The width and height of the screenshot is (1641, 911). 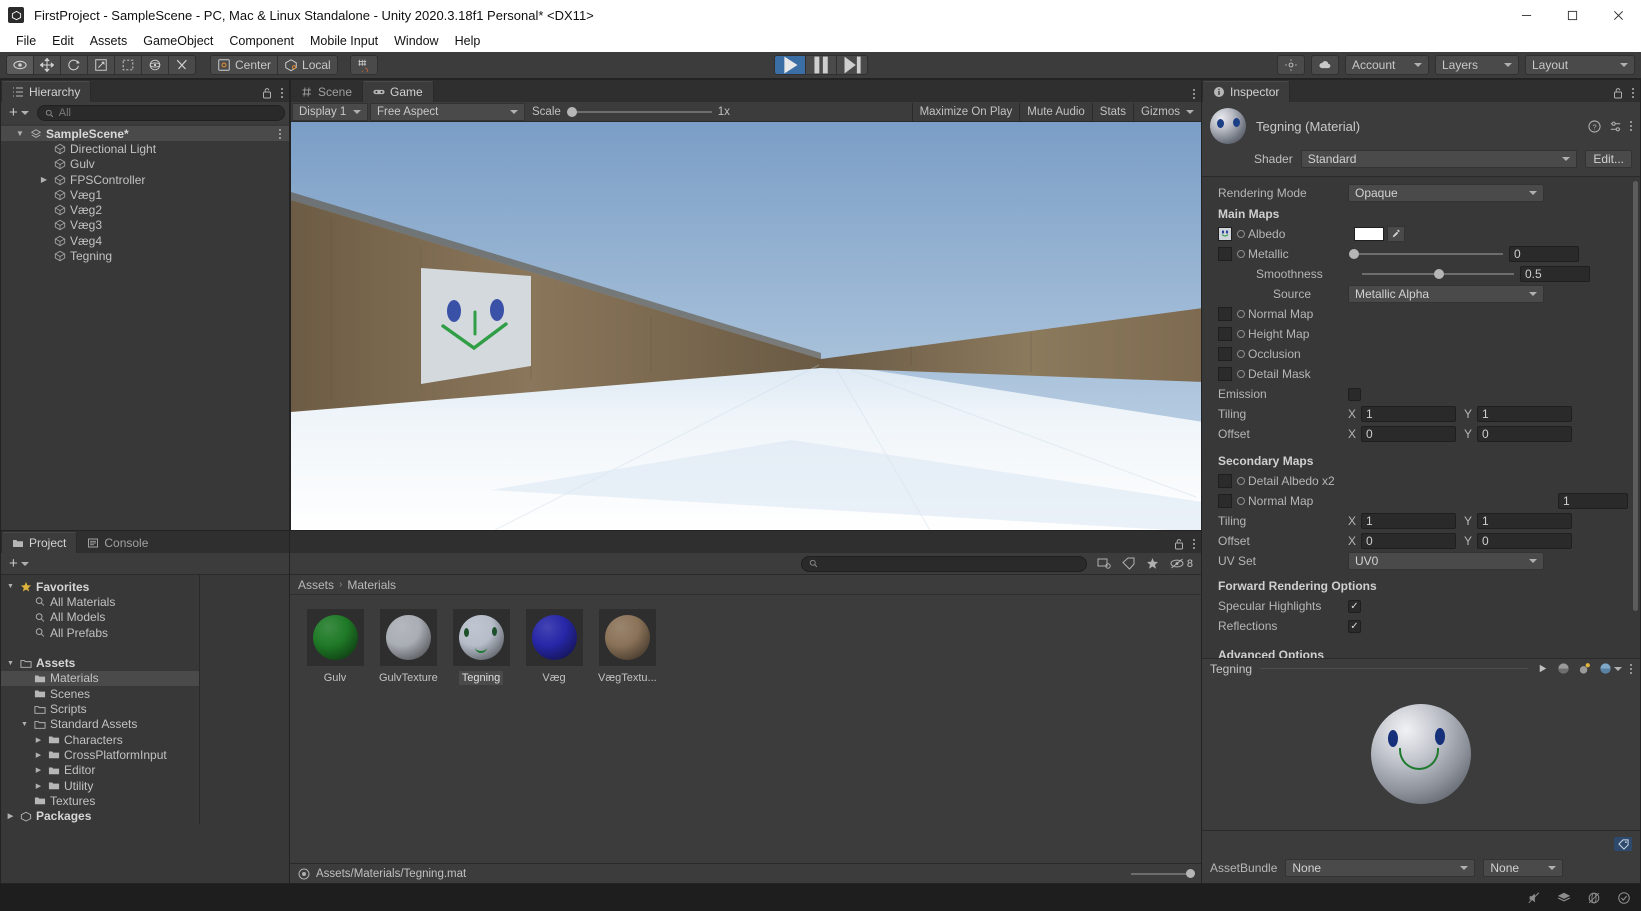 I want to click on offset-y-field: 0, so click(x=1524, y=434).